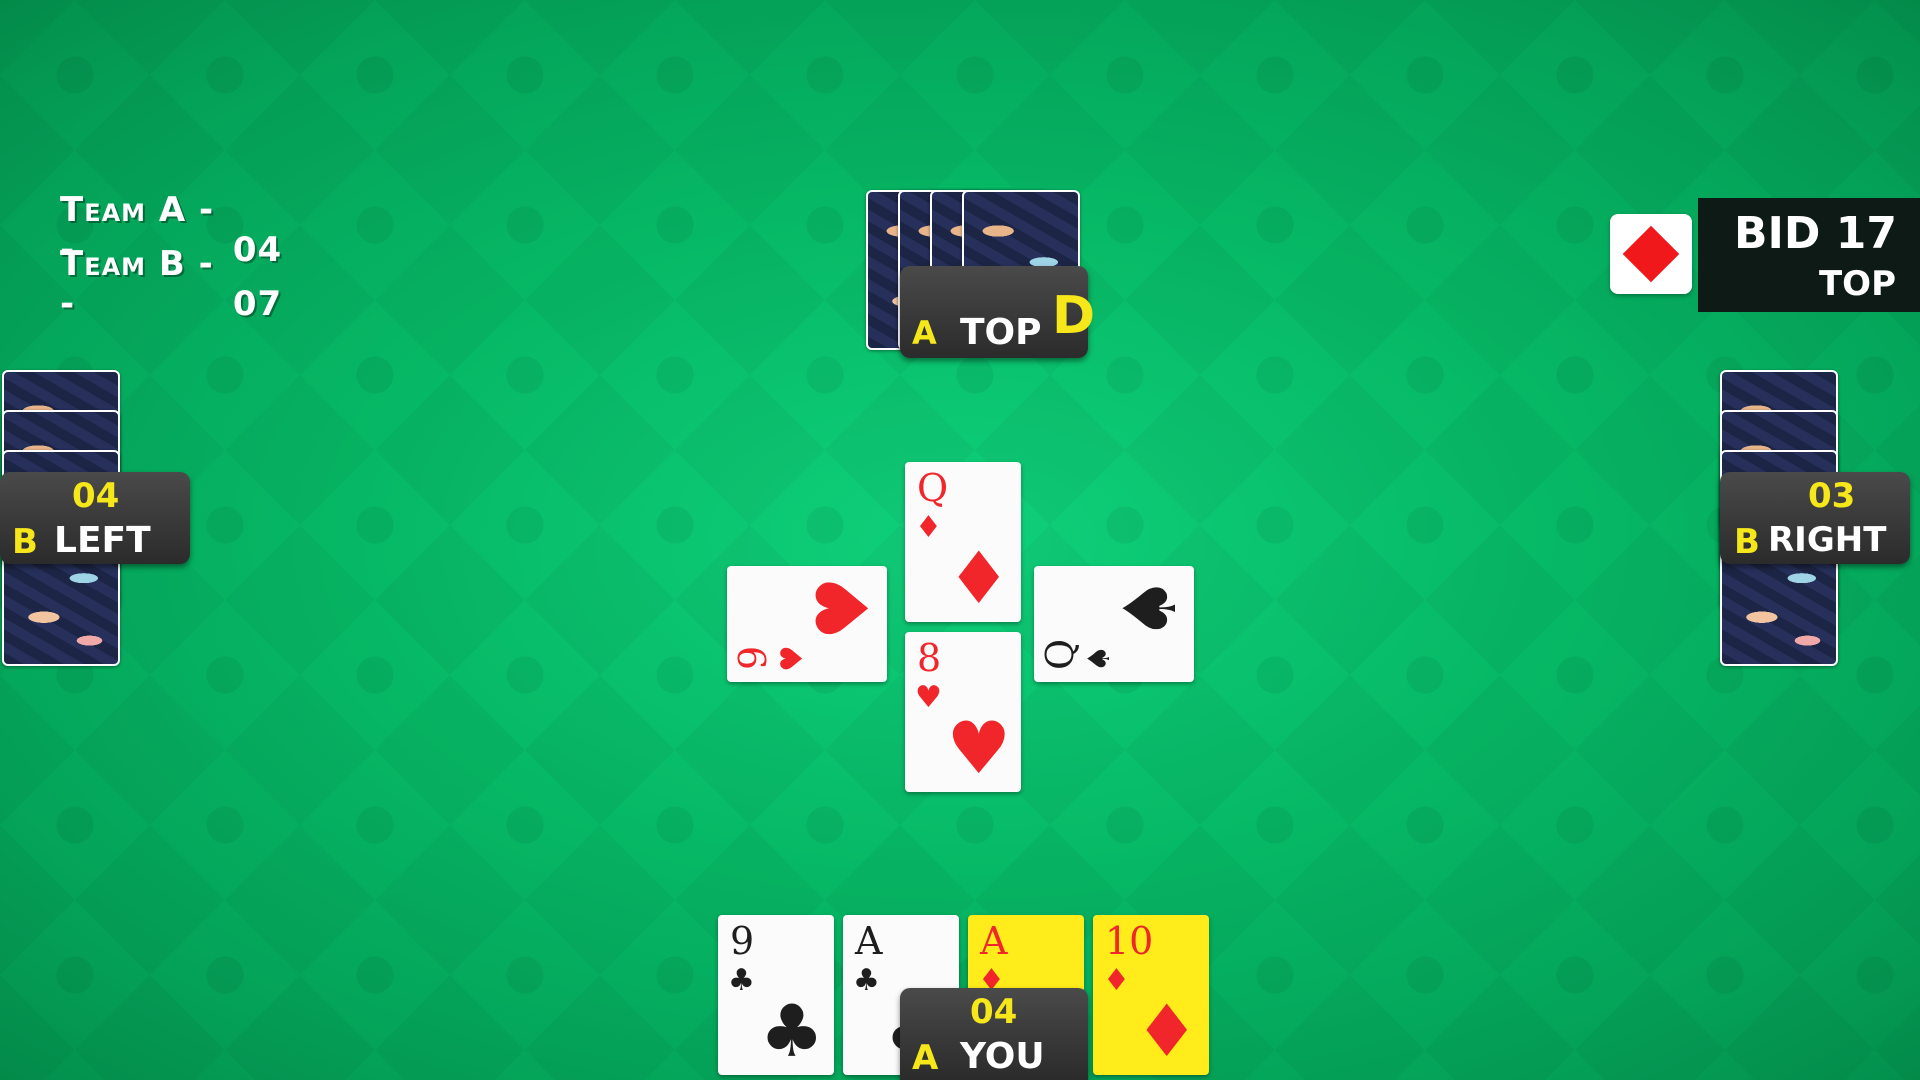 This screenshot has width=1920, height=1080. I want to click on card-rank: 8, so click(929, 658).